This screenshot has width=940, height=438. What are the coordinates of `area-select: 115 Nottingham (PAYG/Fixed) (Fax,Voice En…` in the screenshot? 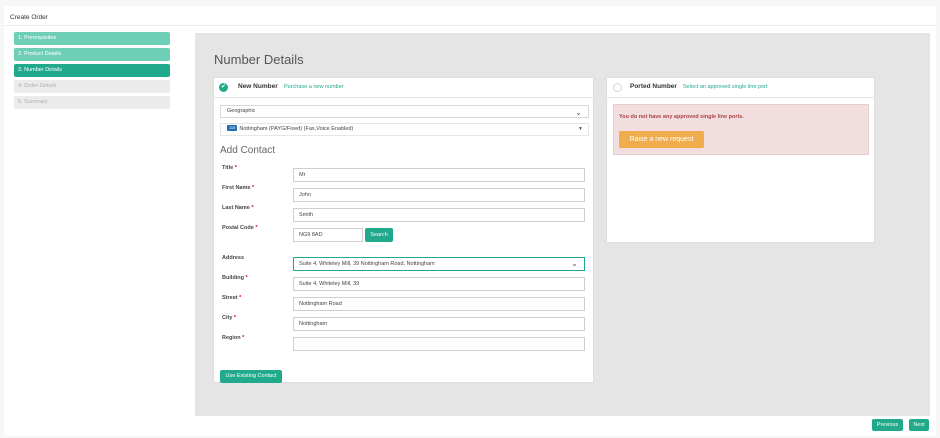 It's located at (404, 129).